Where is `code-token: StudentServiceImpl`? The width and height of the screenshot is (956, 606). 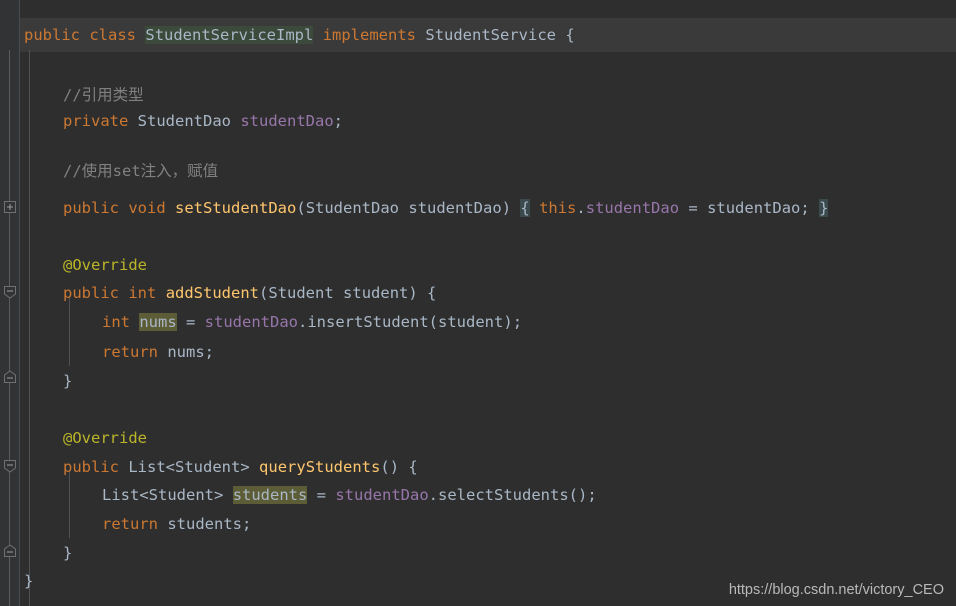
code-token: StudentServiceImpl is located at coordinates (229, 35).